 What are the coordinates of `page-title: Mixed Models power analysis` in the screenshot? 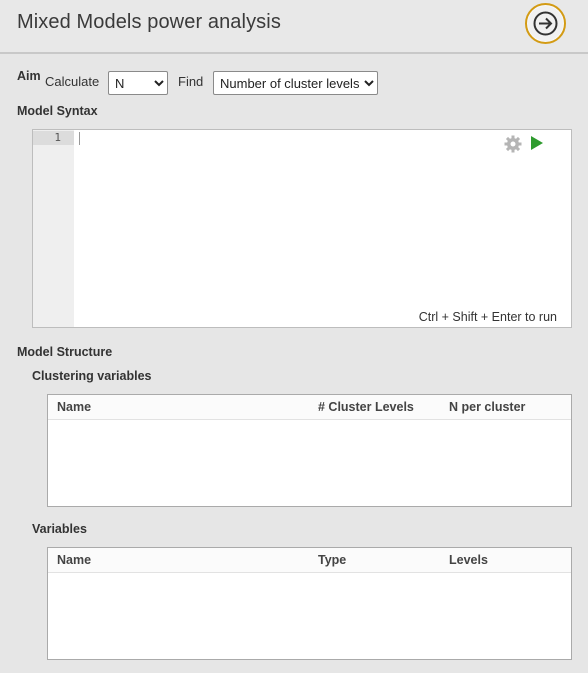 It's located at (149, 22).